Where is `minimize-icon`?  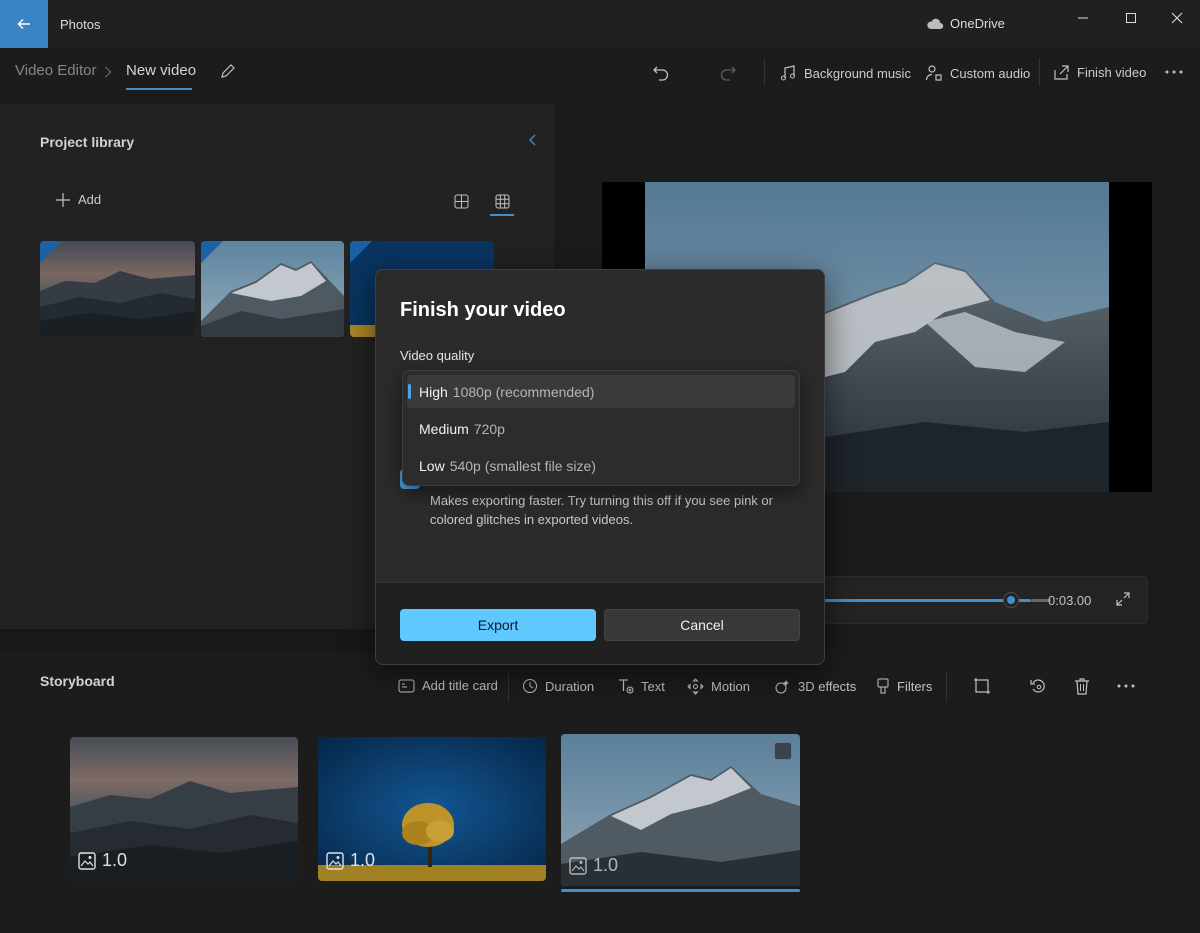 minimize-icon is located at coordinates (1083, 18).